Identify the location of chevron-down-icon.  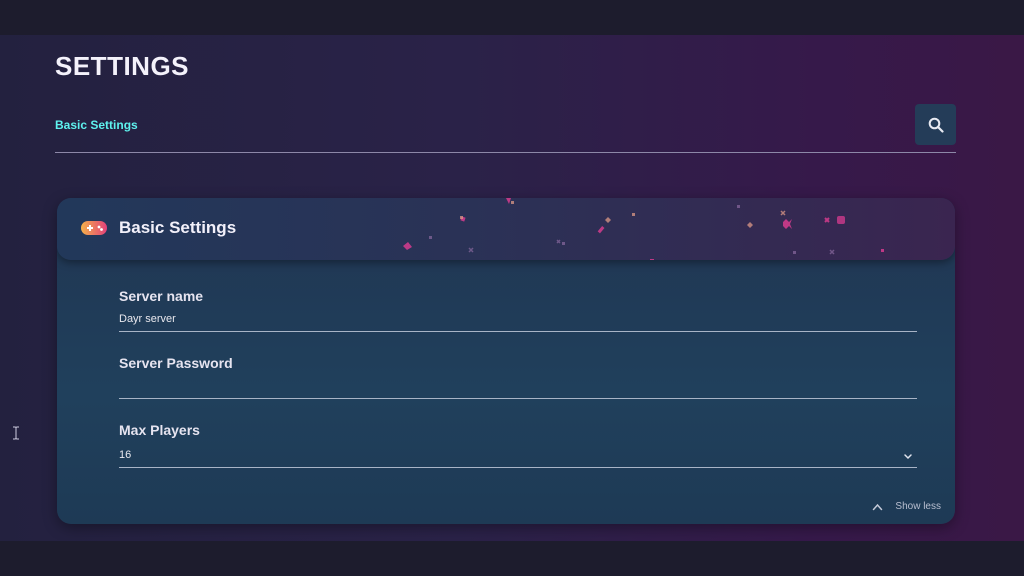
(908, 457).